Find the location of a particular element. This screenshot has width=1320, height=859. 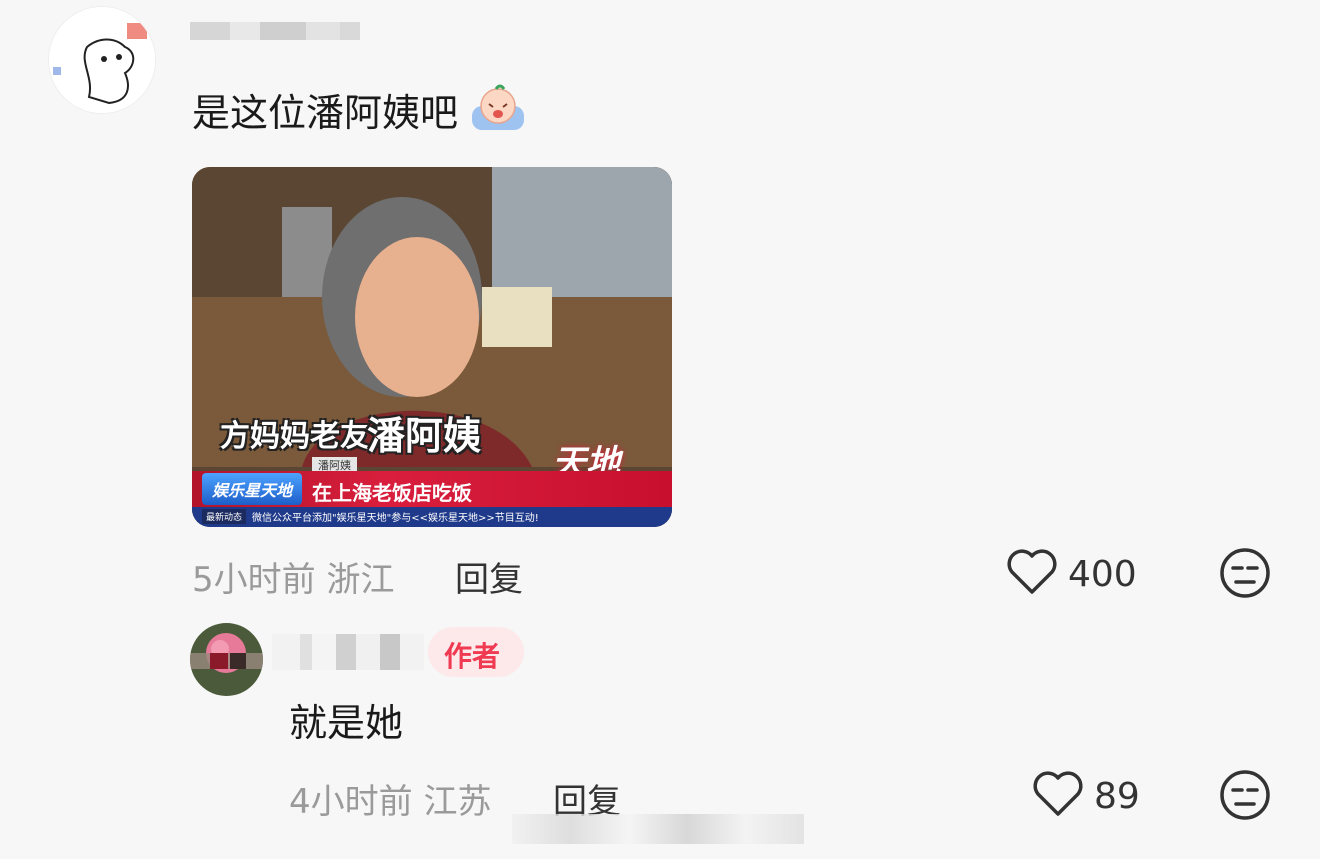

like-count: 89 is located at coordinates (1117, 796).